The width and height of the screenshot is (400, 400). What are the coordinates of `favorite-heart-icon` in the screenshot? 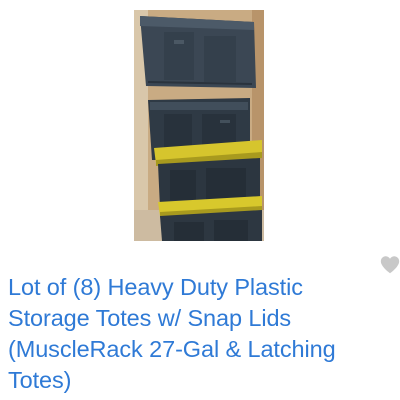 It's located at (389, 265).